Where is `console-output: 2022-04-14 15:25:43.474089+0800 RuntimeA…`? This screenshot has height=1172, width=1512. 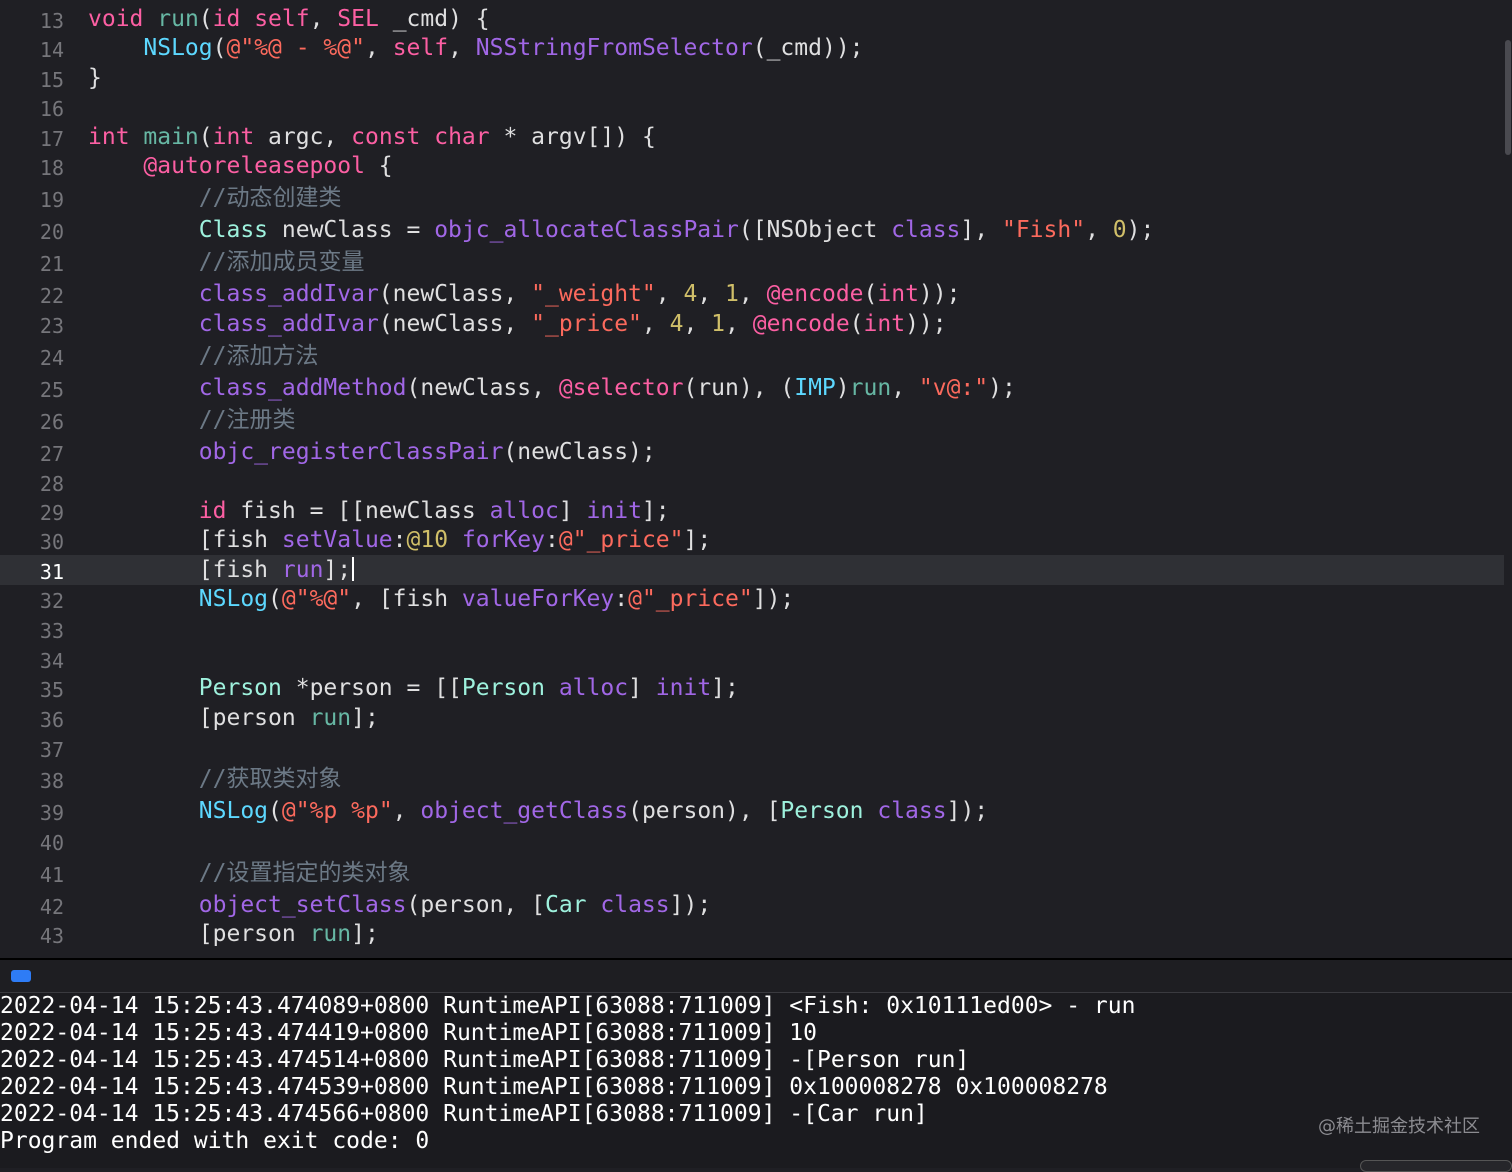 console-output: 2022-04-14 15:25:43.474089+0800 RuntimeA… is located at coordinates (756, 1080).